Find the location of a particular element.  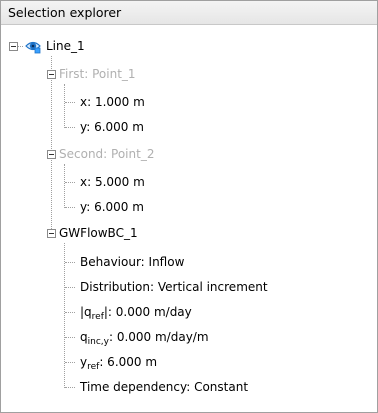

tree-item-first-y: y: 6.000 m is located at coordinates (189, 127).